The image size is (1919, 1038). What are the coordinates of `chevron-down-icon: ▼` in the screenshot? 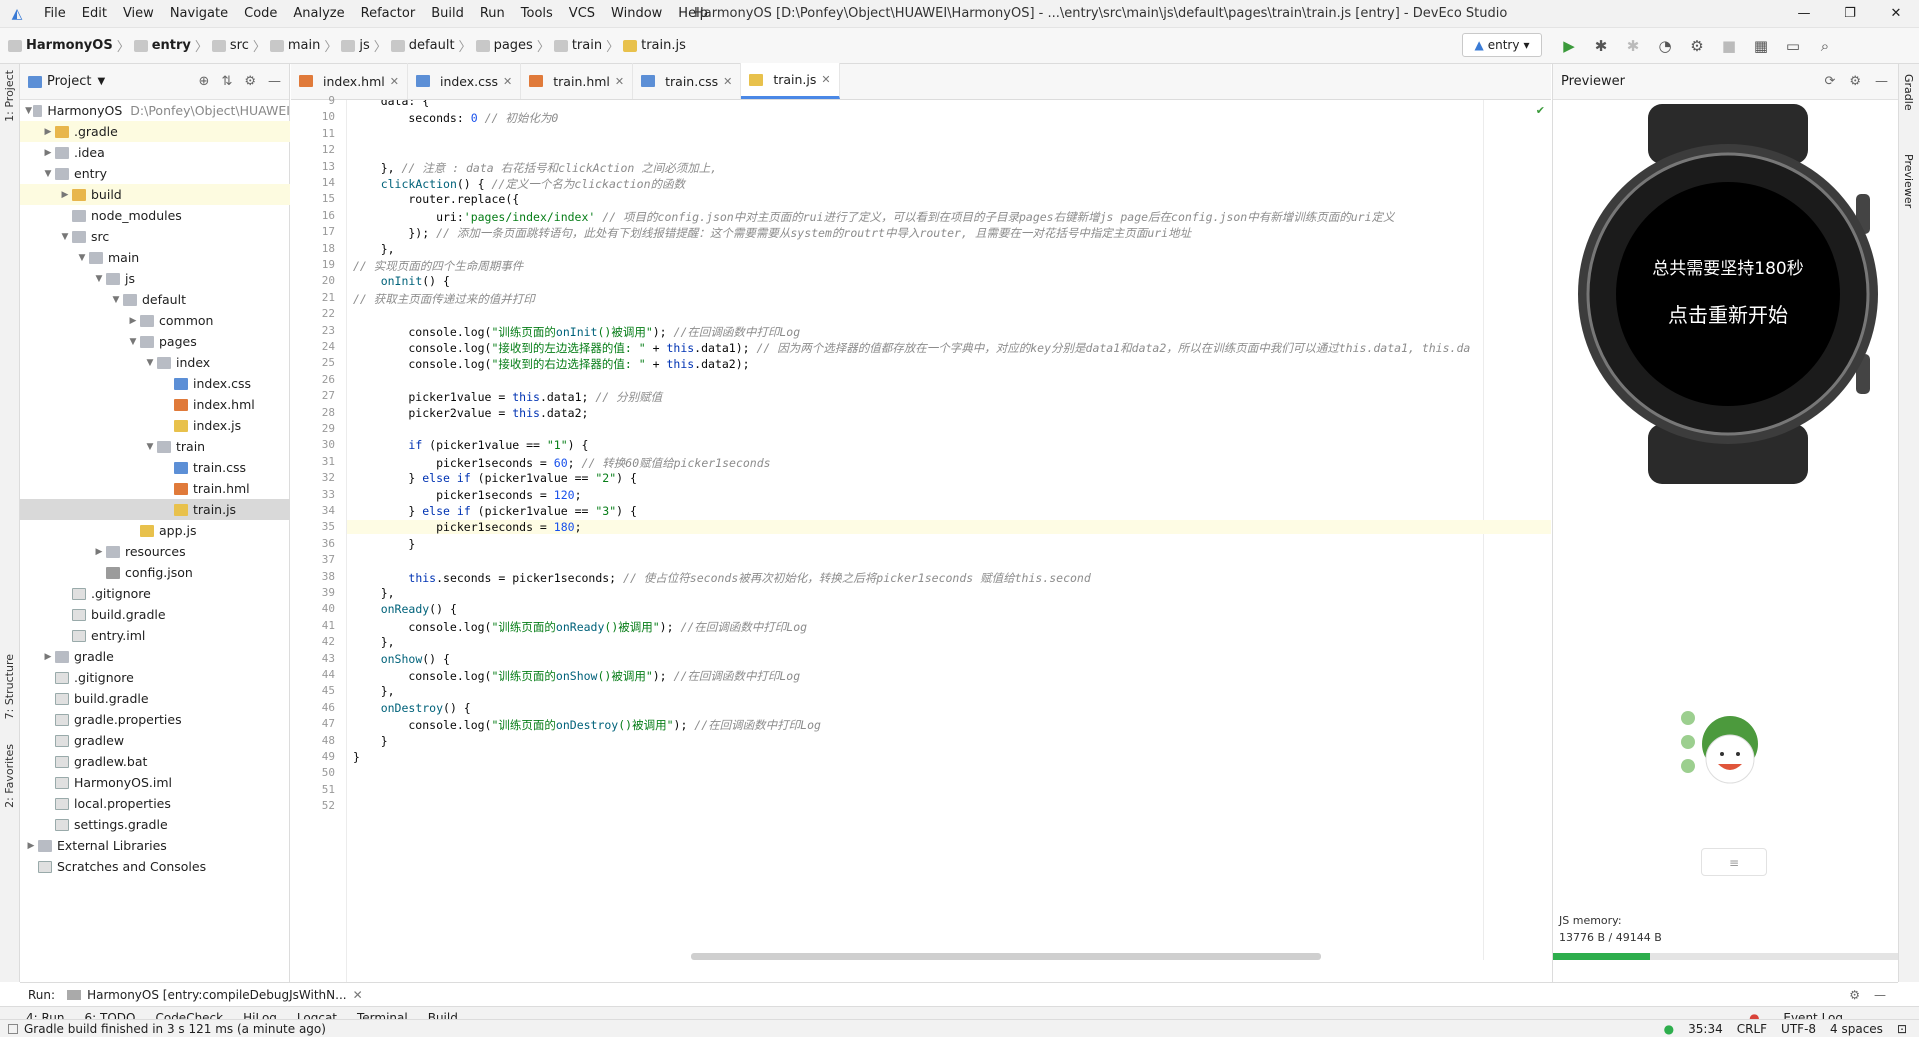 It's located at (101, 81).